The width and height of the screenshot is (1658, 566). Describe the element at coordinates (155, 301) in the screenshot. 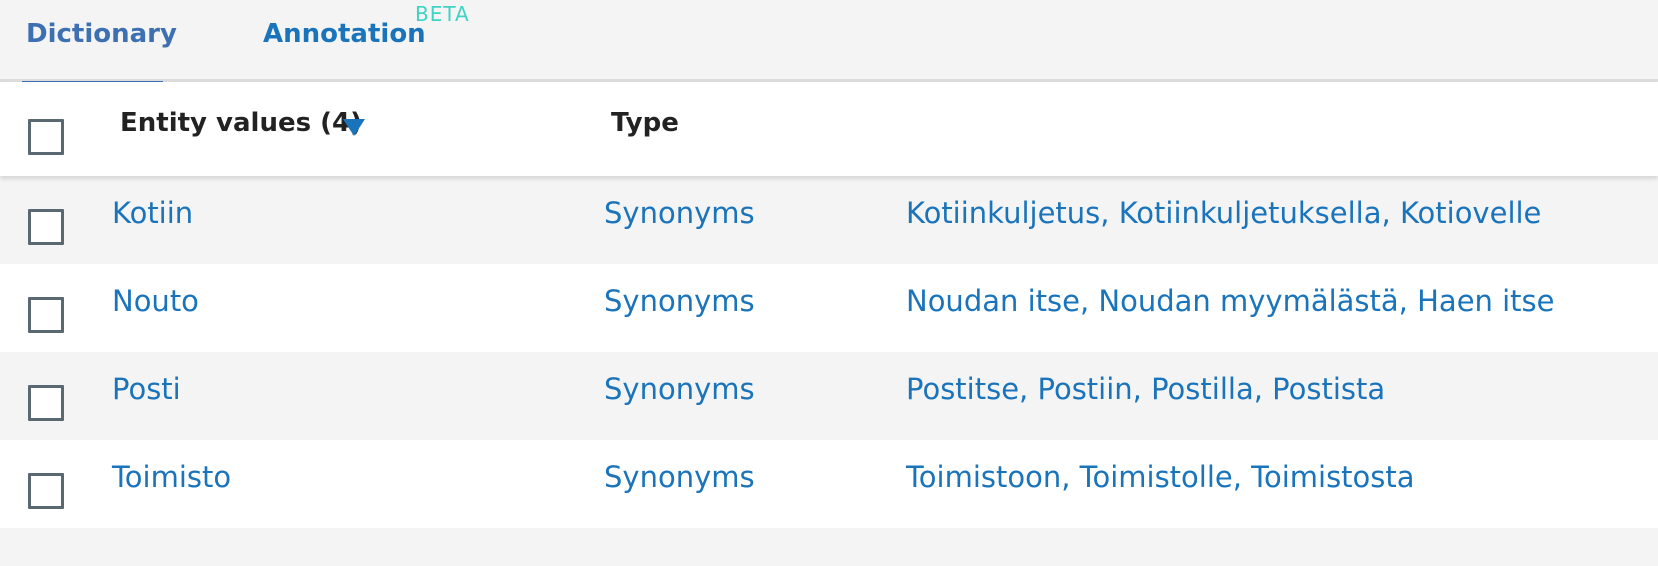

I see `entity-value-link: Nouto` at that location.